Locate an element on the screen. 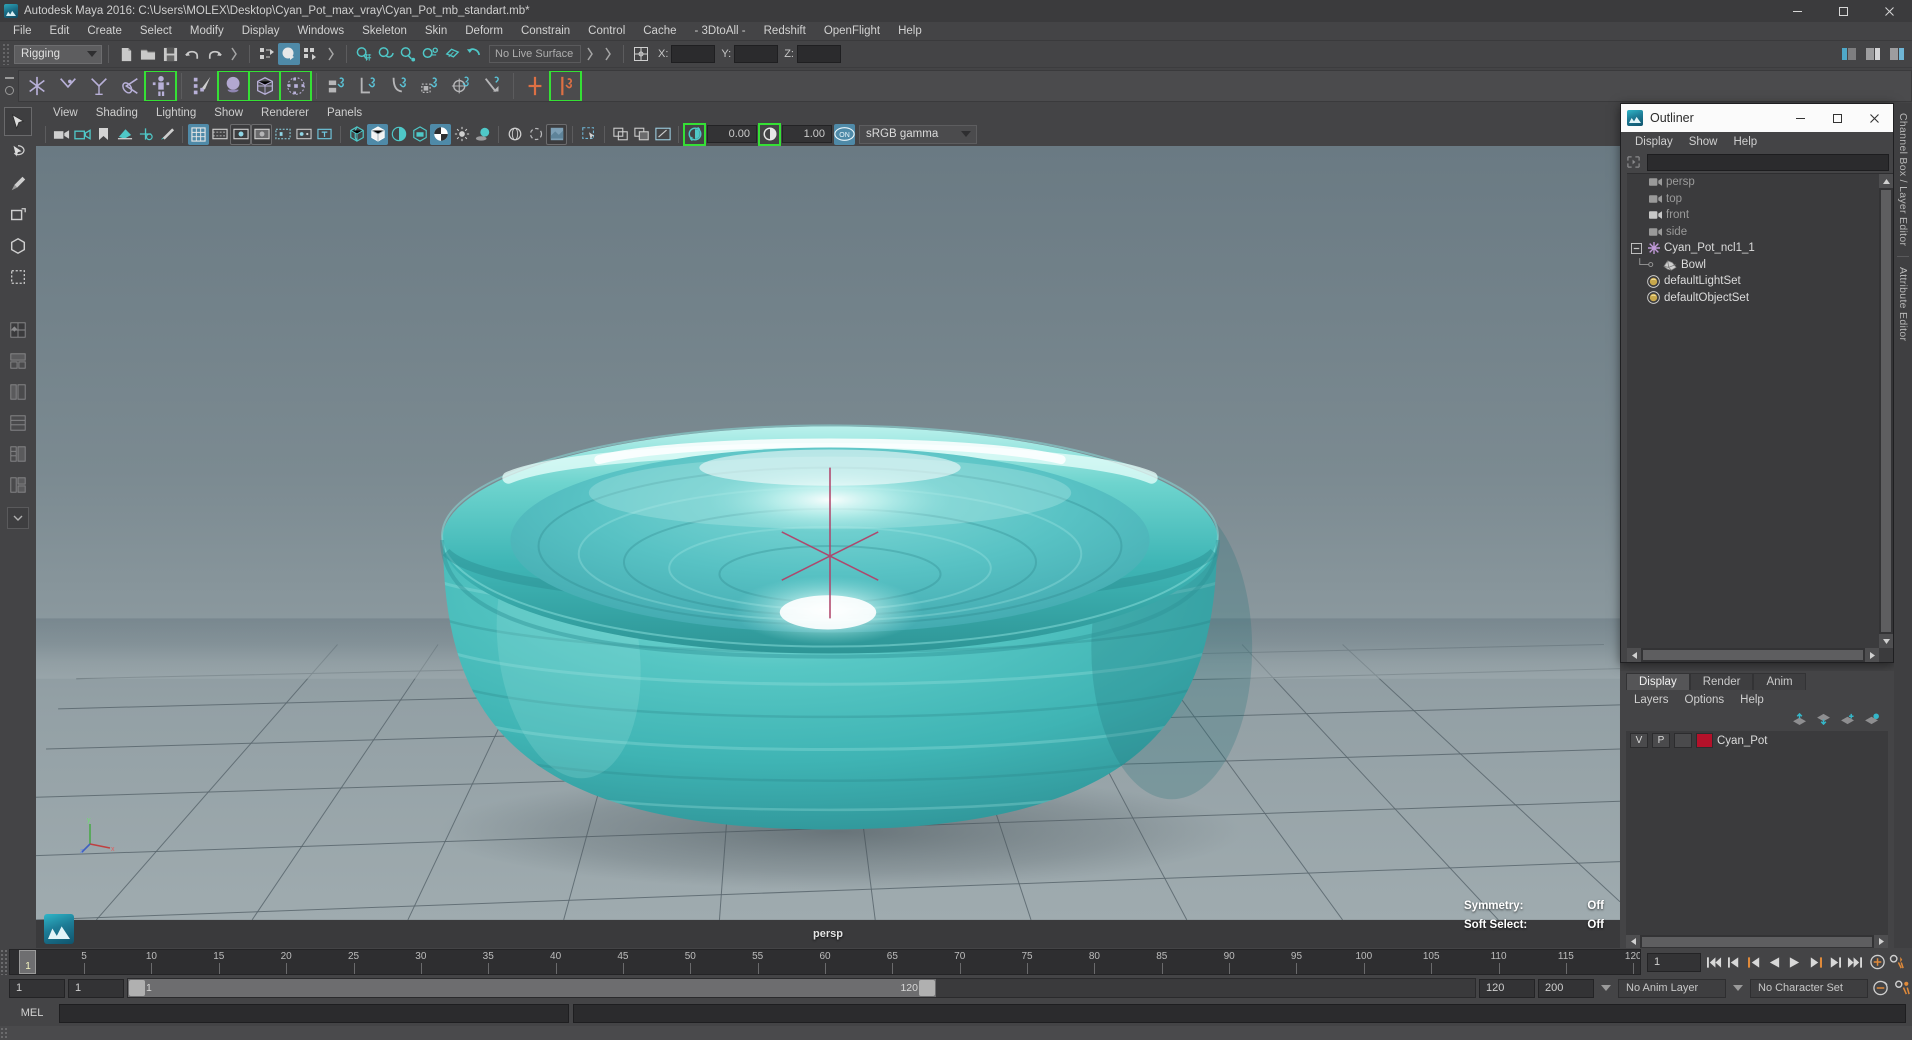  quick-layout-outliner-persp-button is located at coordinates (18, 391).